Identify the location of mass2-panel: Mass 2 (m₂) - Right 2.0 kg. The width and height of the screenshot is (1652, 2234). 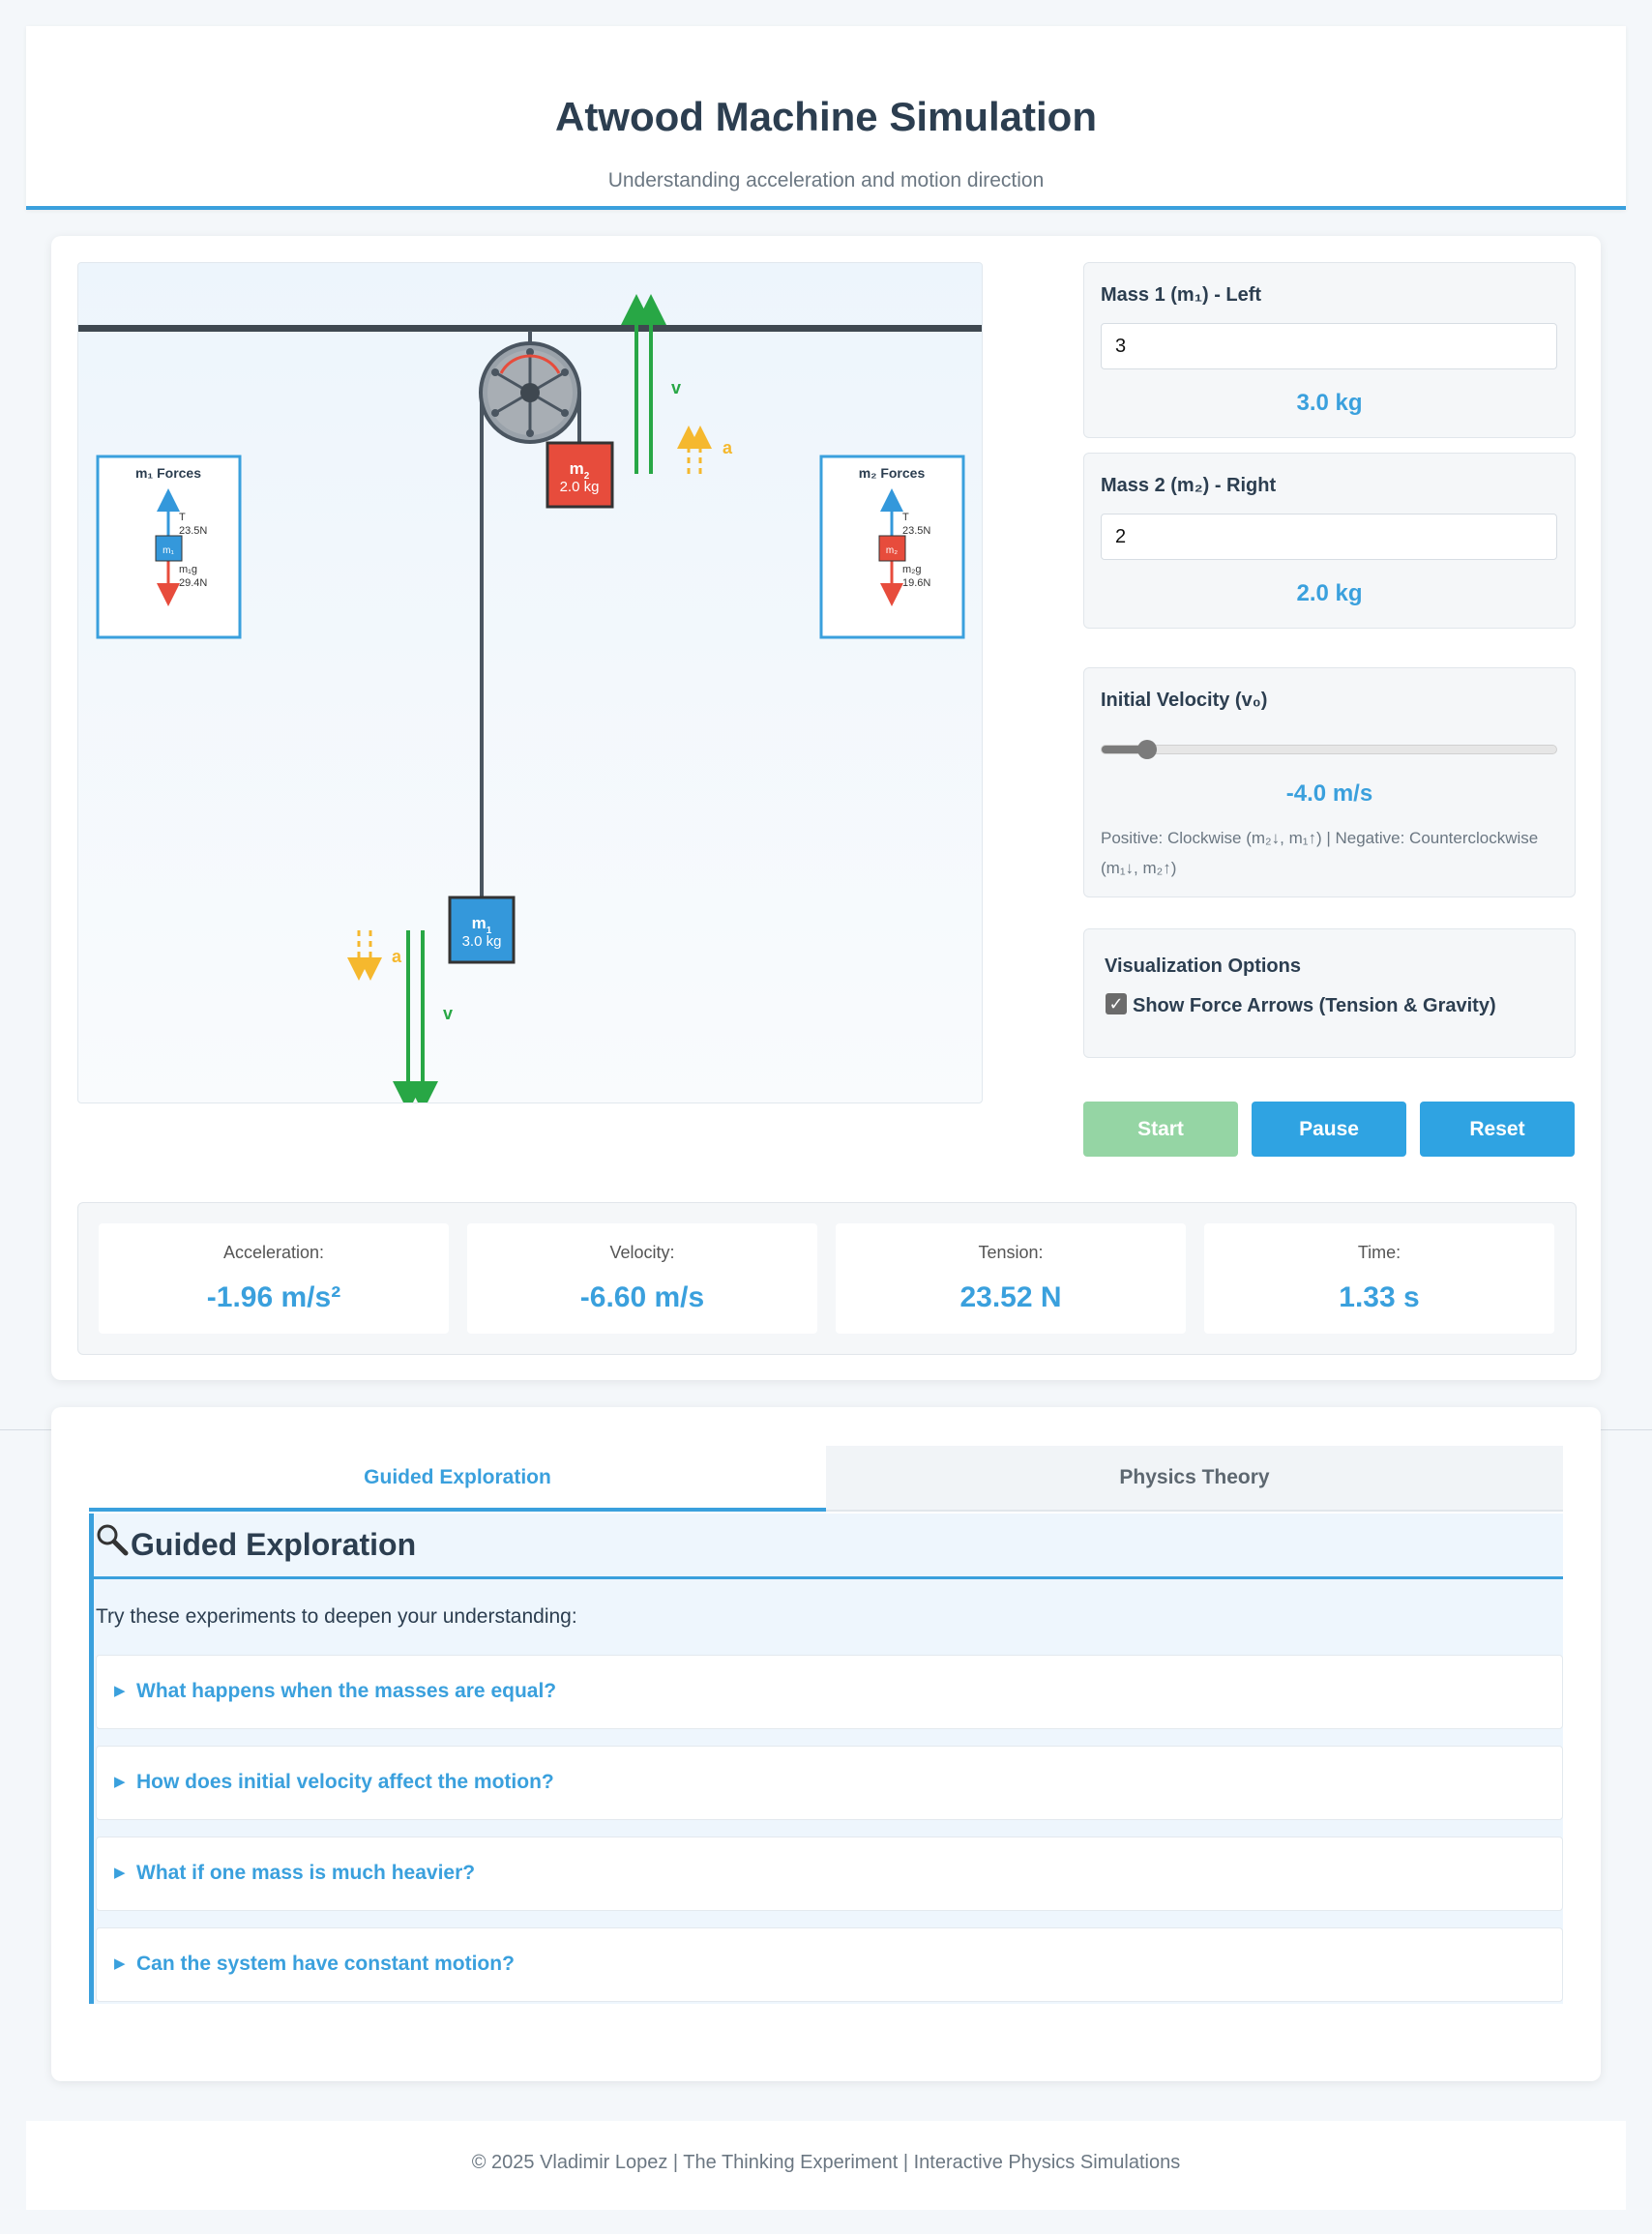
(1329, 541).